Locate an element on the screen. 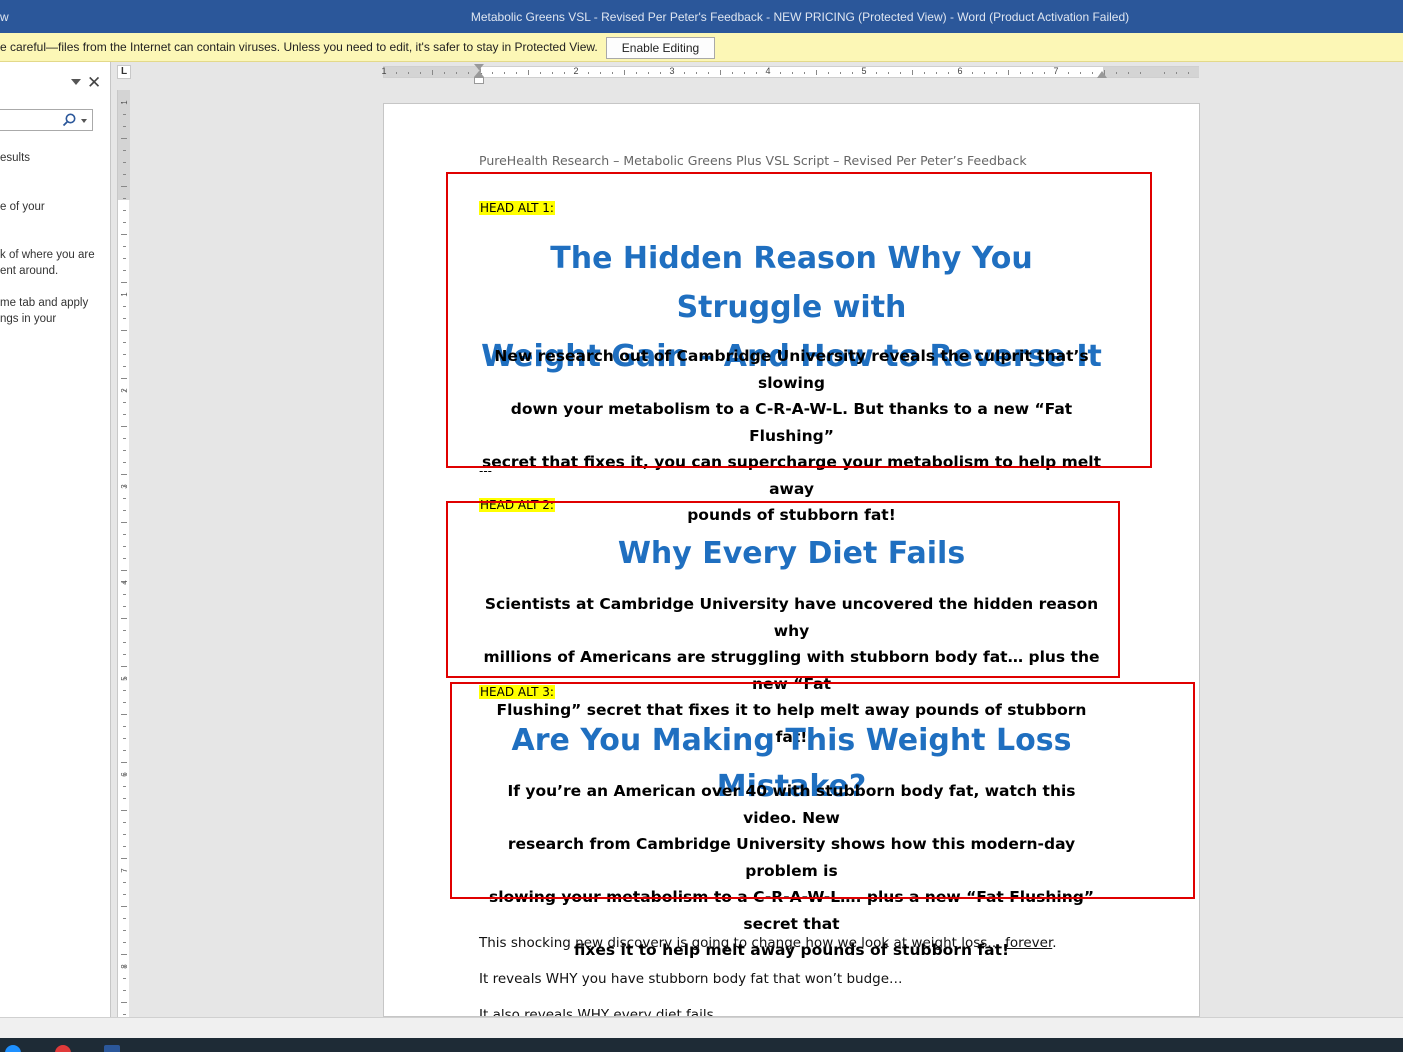 The width and height of the screenshot is (1403, 1052). vertical-ruler: 112345678 is located at coordinates (123, 553).